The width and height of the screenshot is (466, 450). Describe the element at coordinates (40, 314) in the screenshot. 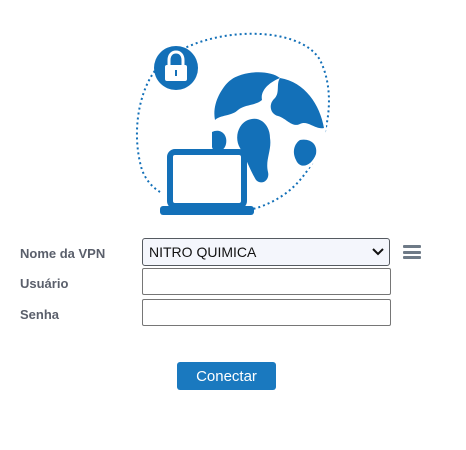

I see `password-label: Senha` at that location.